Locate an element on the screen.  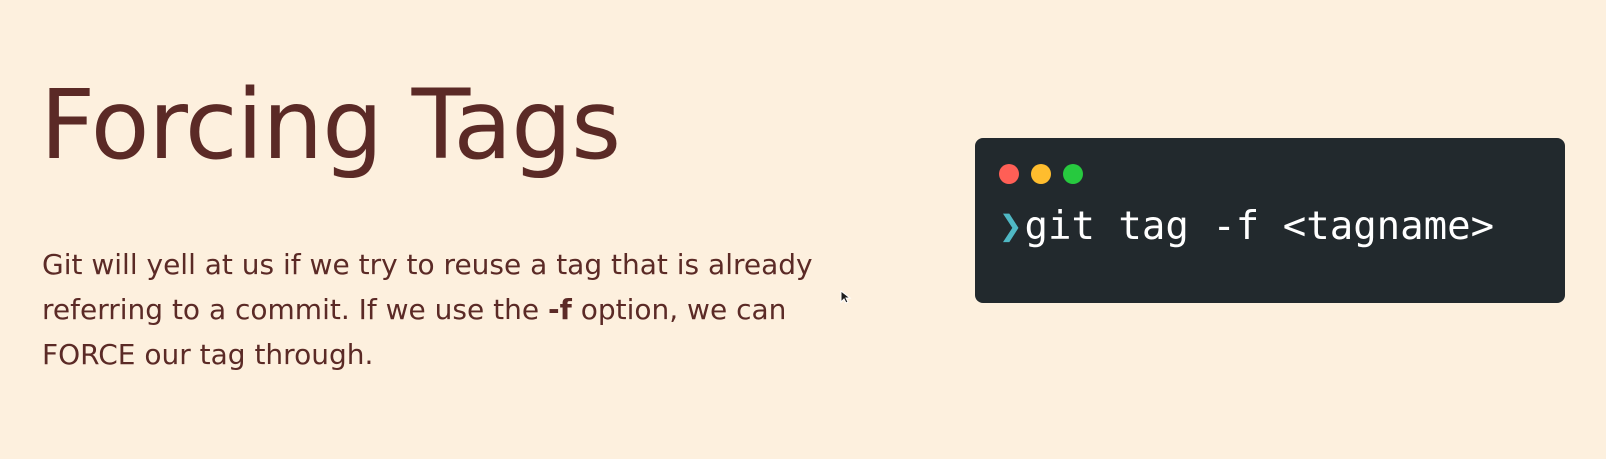
minimize-dot-icon is located at coordinates (1041, 174).